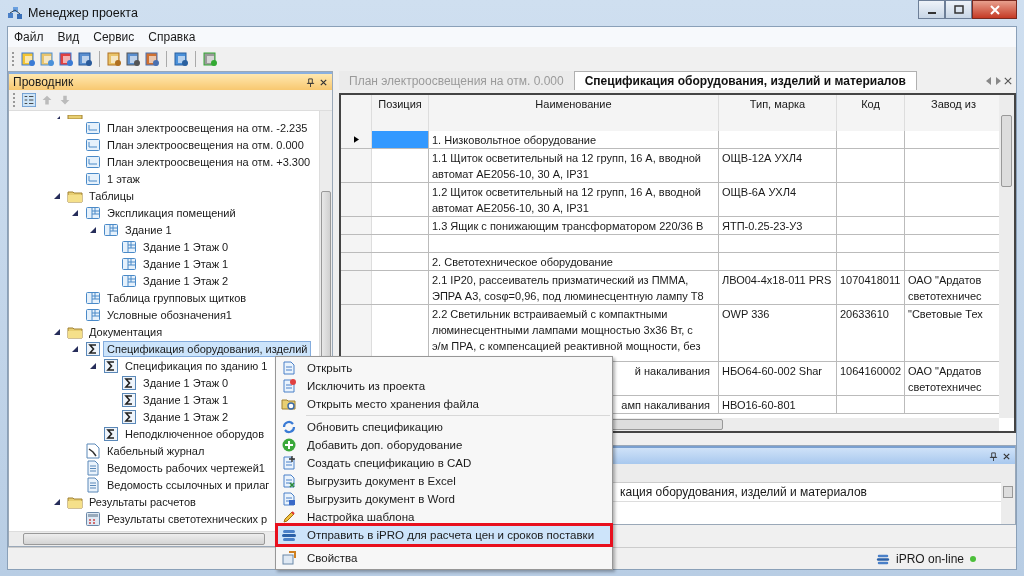  Describe the element at coordinates (945, 288) in the screenshot. I see `table-cell: ОАО "Ардатов светотехничес` at that location.